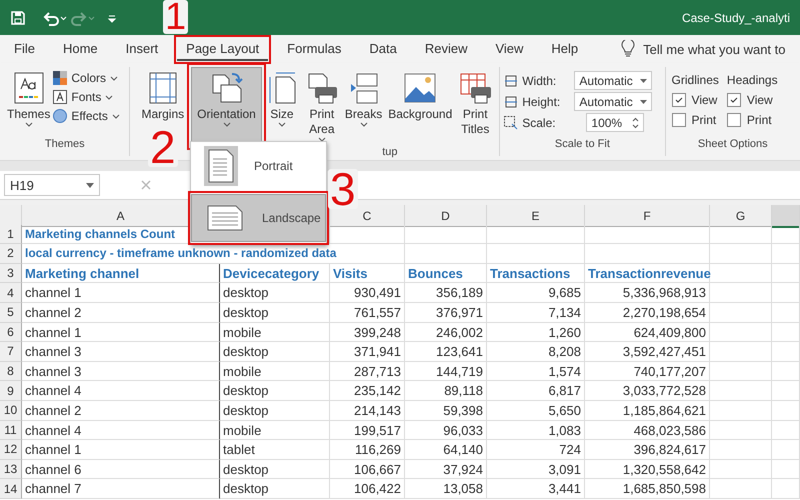 This screenshot has height=500, width=800. I want to click on column-header: D, so click(446, 216).